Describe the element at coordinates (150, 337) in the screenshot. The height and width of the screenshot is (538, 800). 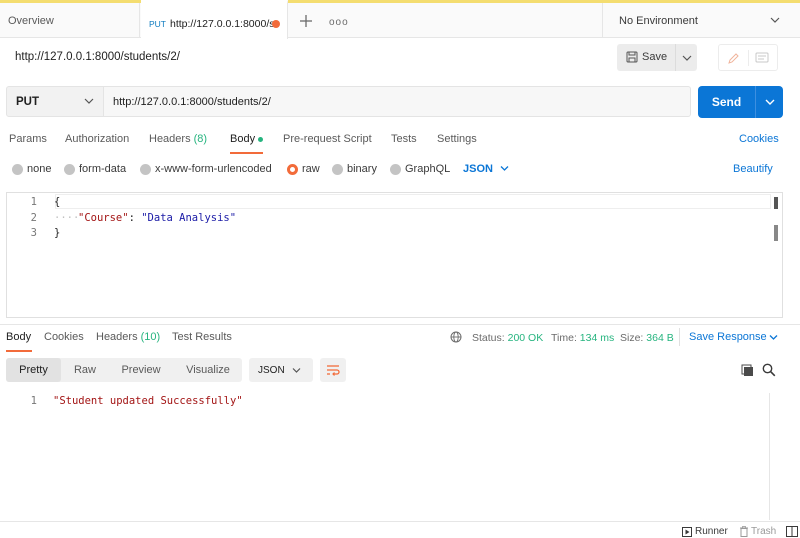
I see `response-tab-headers-count: (10)` at that location.